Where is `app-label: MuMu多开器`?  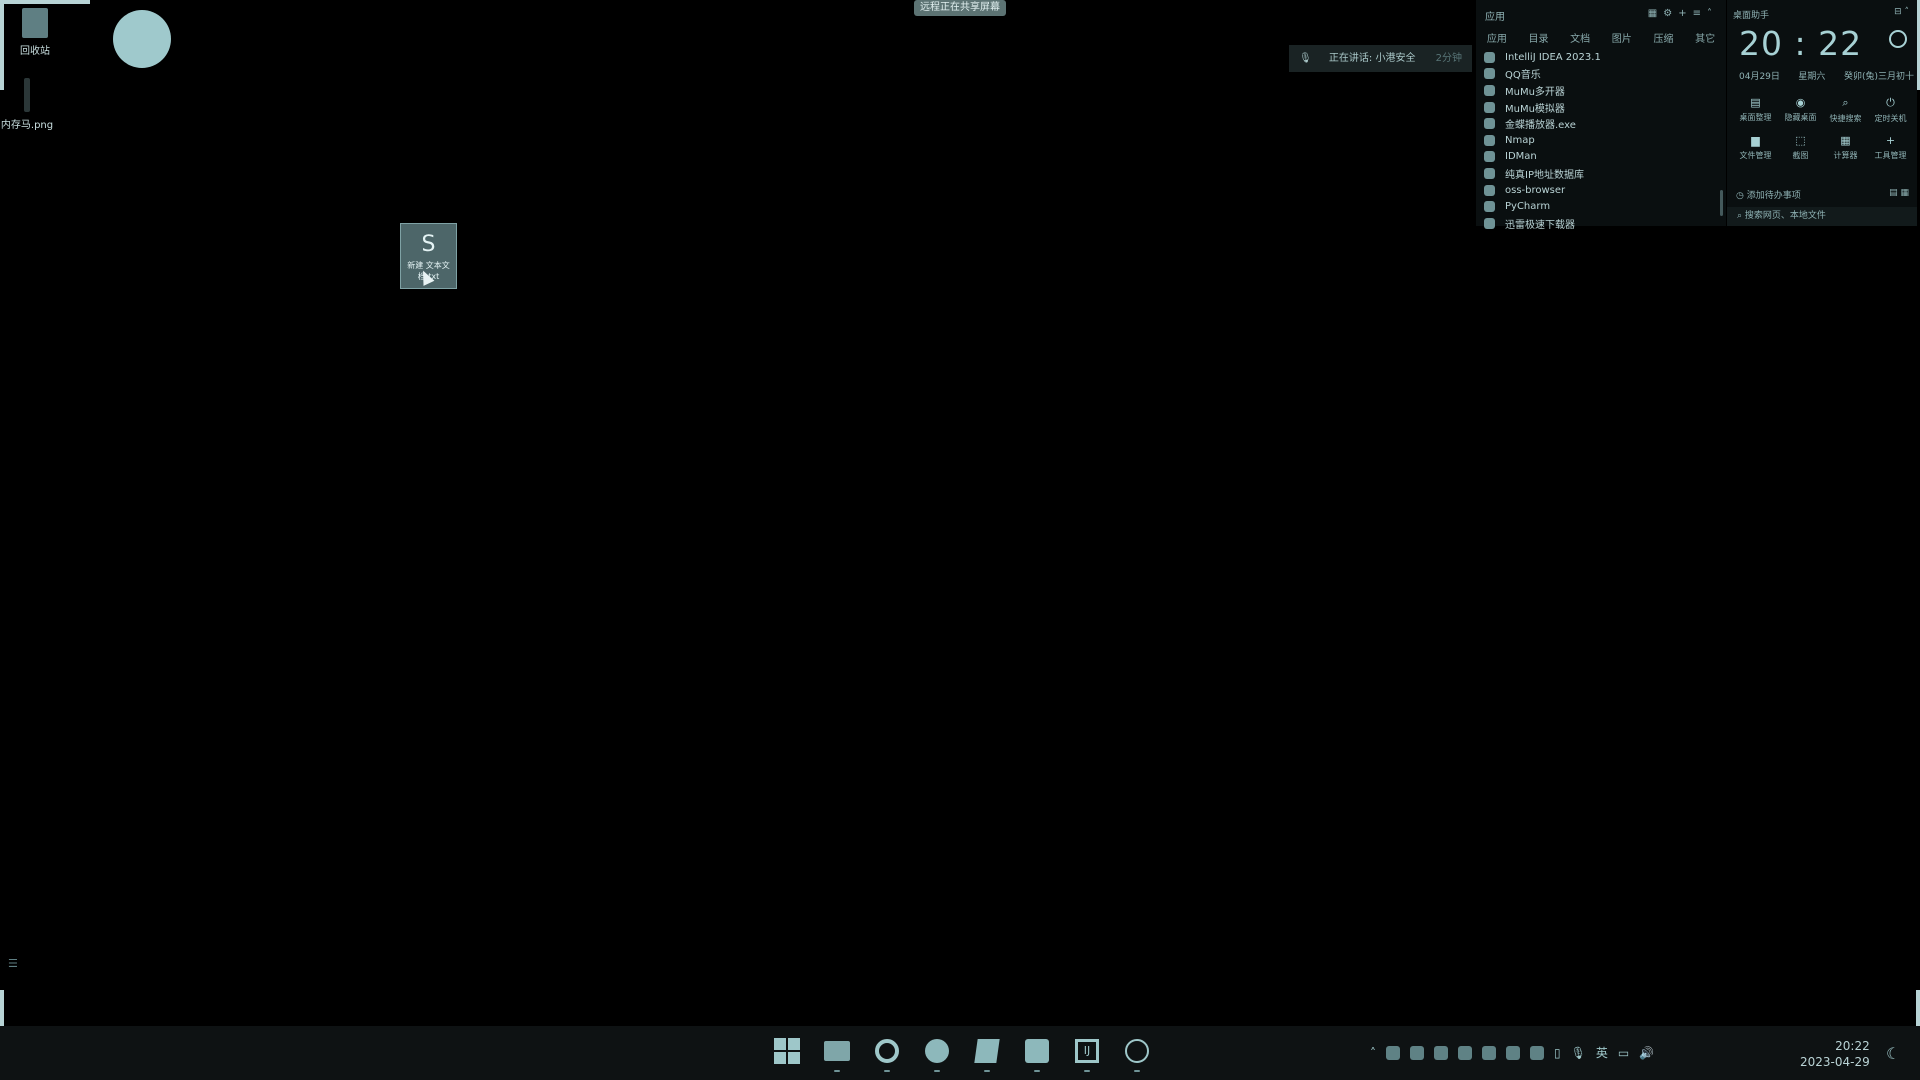
app-label: MuMu多开器 is located at coordinates (1535, 92).